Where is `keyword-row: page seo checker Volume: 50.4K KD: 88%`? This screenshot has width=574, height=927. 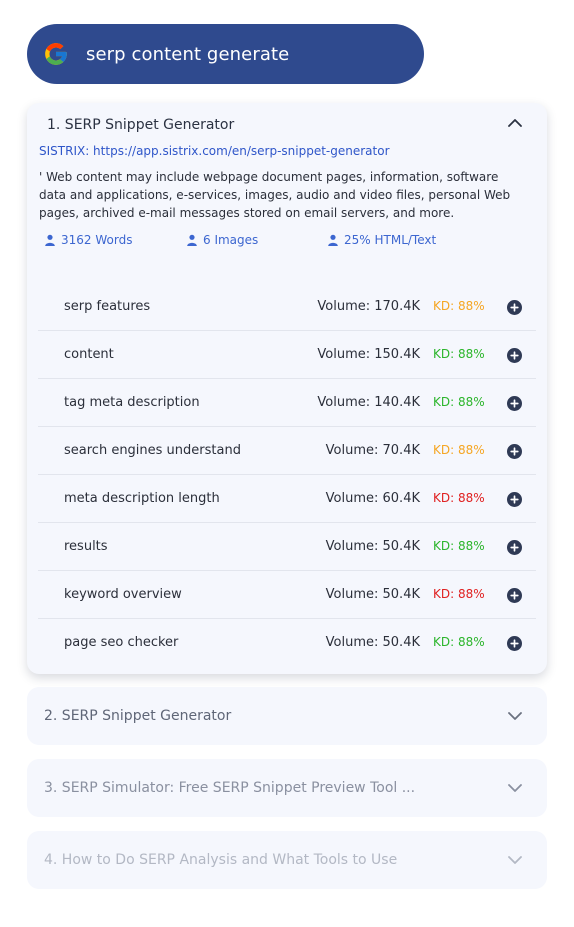 keyword-row: page seo checker Volume: 50.4K KD: 88% is located at coordinates (287, 643).